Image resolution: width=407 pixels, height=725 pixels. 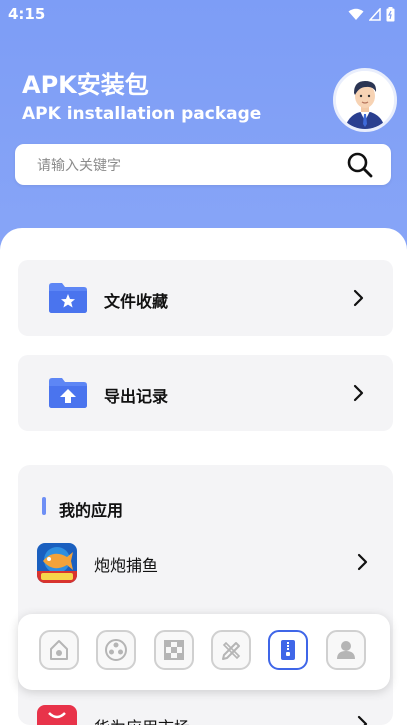 I want to click on app-name: 华为应用市场, so click(x=142, y=719).